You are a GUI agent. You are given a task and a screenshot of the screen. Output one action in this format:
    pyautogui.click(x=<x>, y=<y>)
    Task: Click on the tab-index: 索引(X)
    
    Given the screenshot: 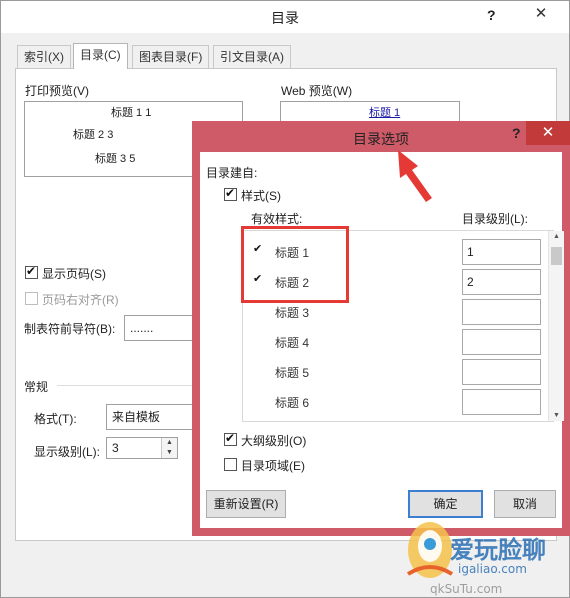 What is the action you would take?
    pyautogui.click(x=44, y=56)
    